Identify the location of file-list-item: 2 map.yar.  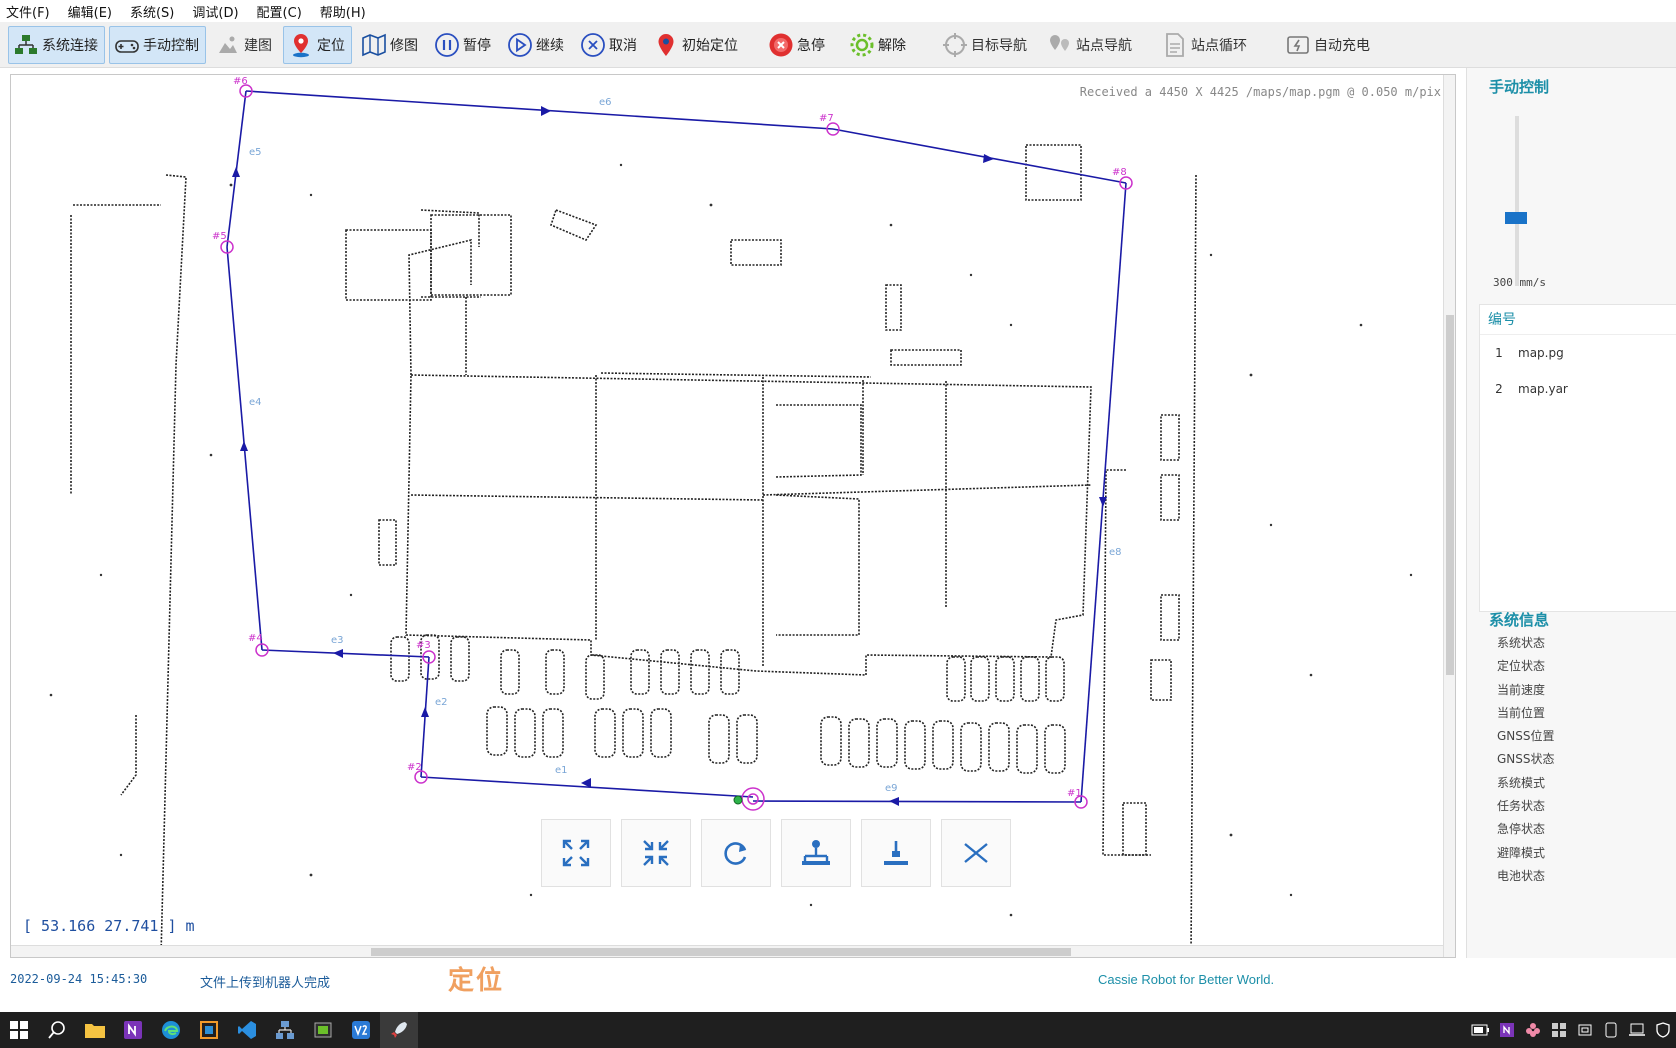
(1578, 389).